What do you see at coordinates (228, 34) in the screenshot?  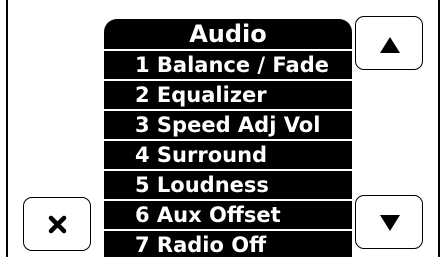 I see `menu-title: Audio` at bounding box center [228, 34].